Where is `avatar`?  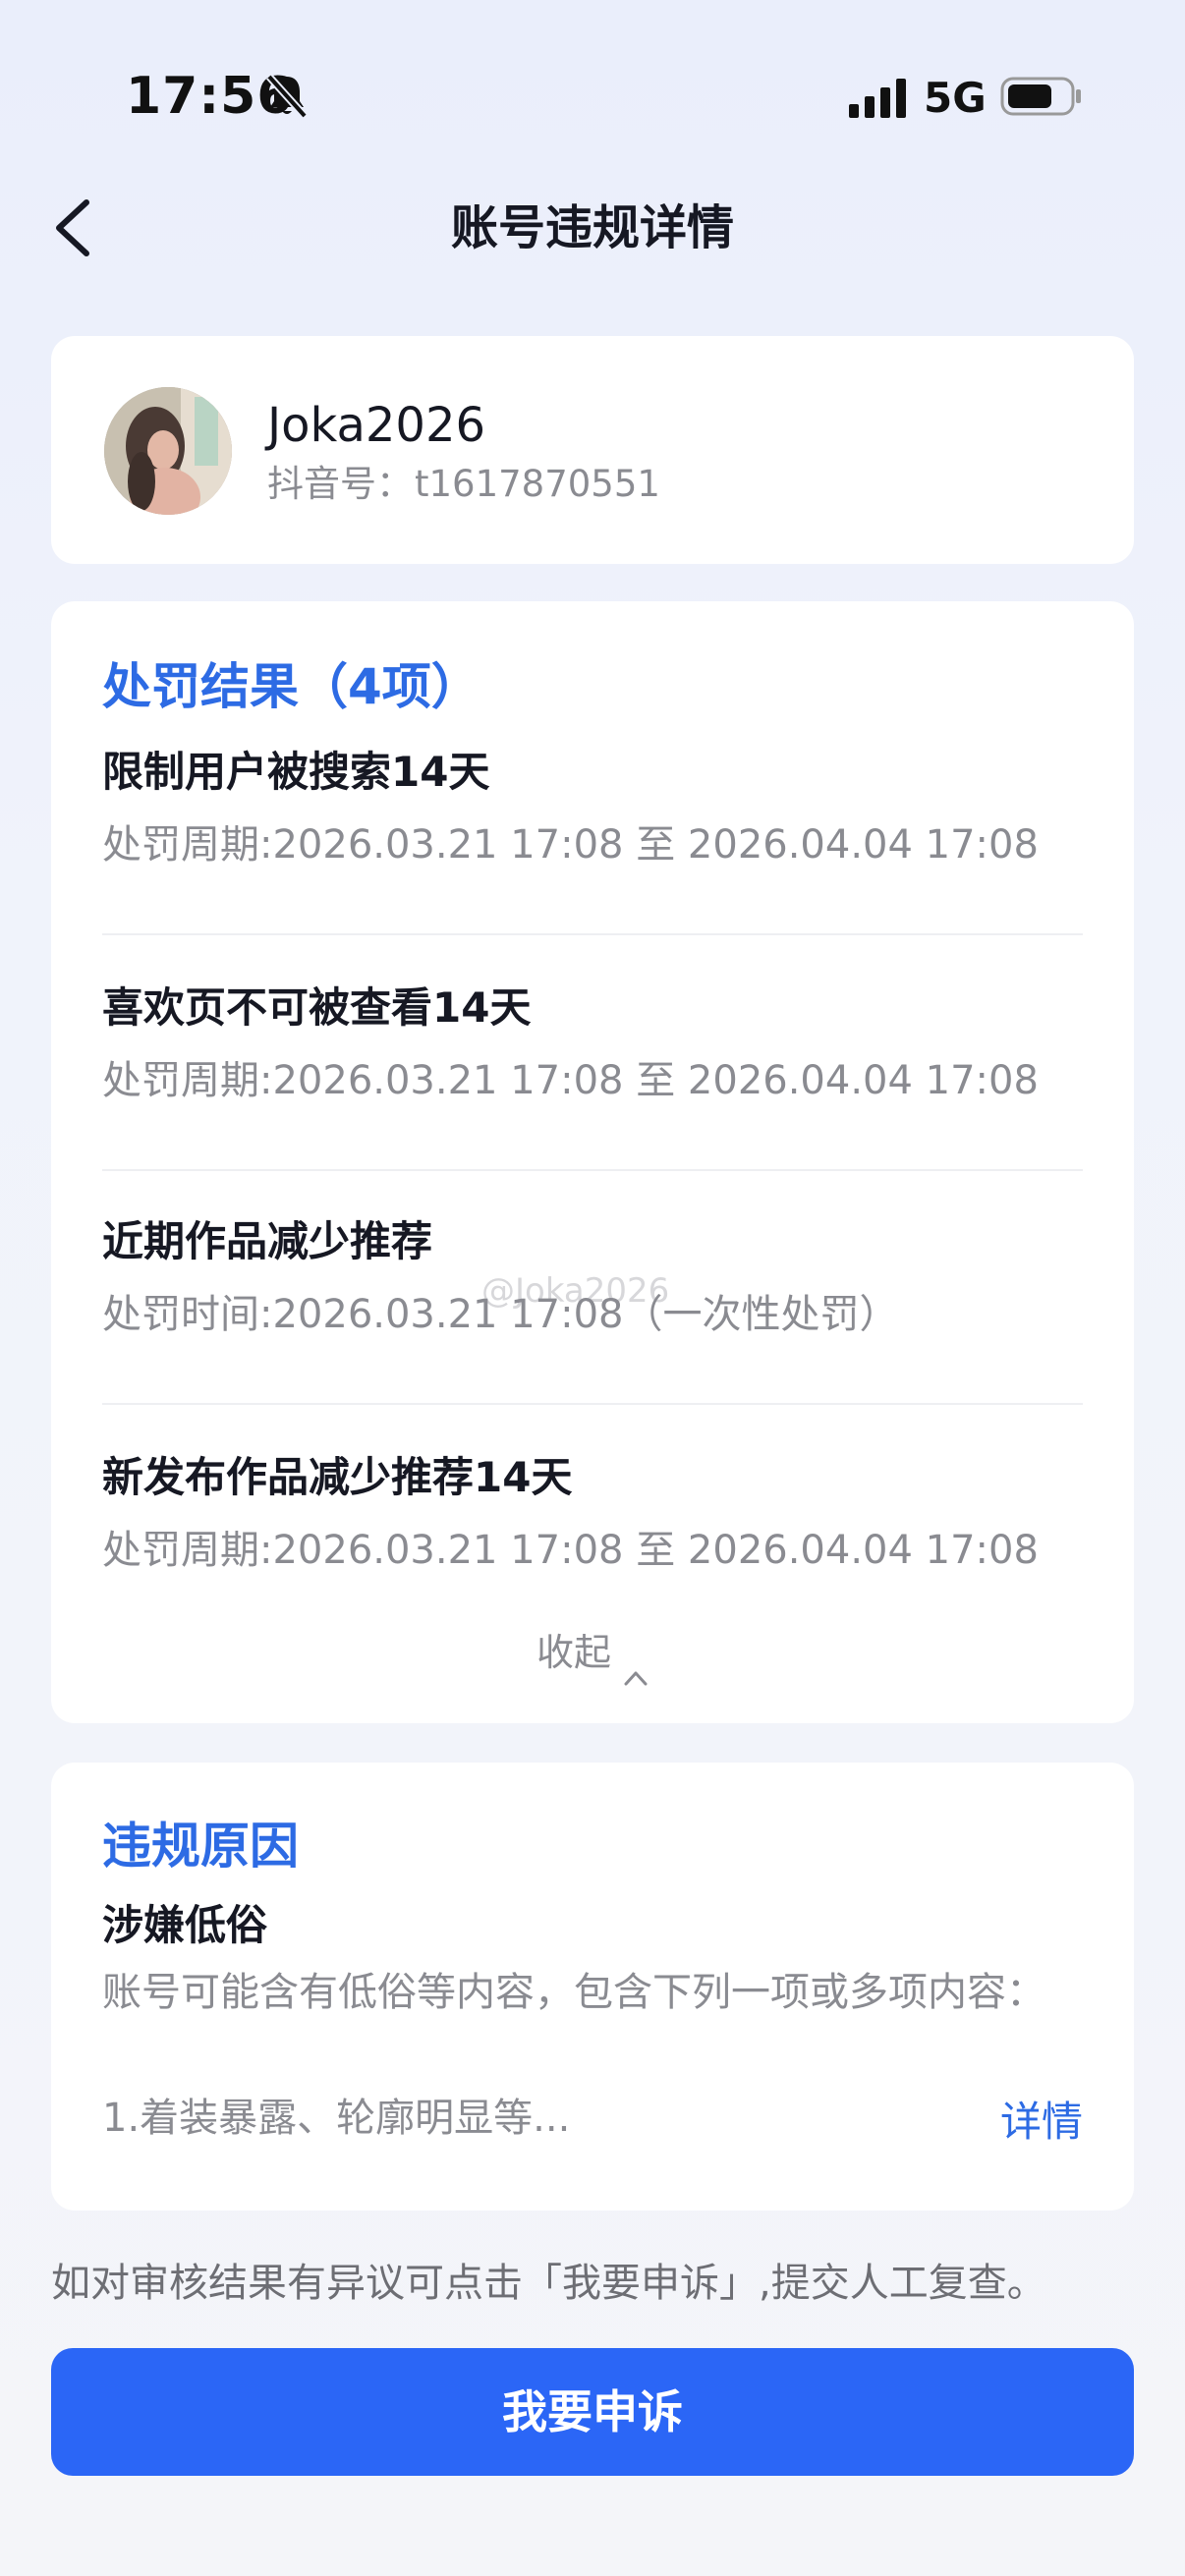 avatar is located at coordinates (168, 451).